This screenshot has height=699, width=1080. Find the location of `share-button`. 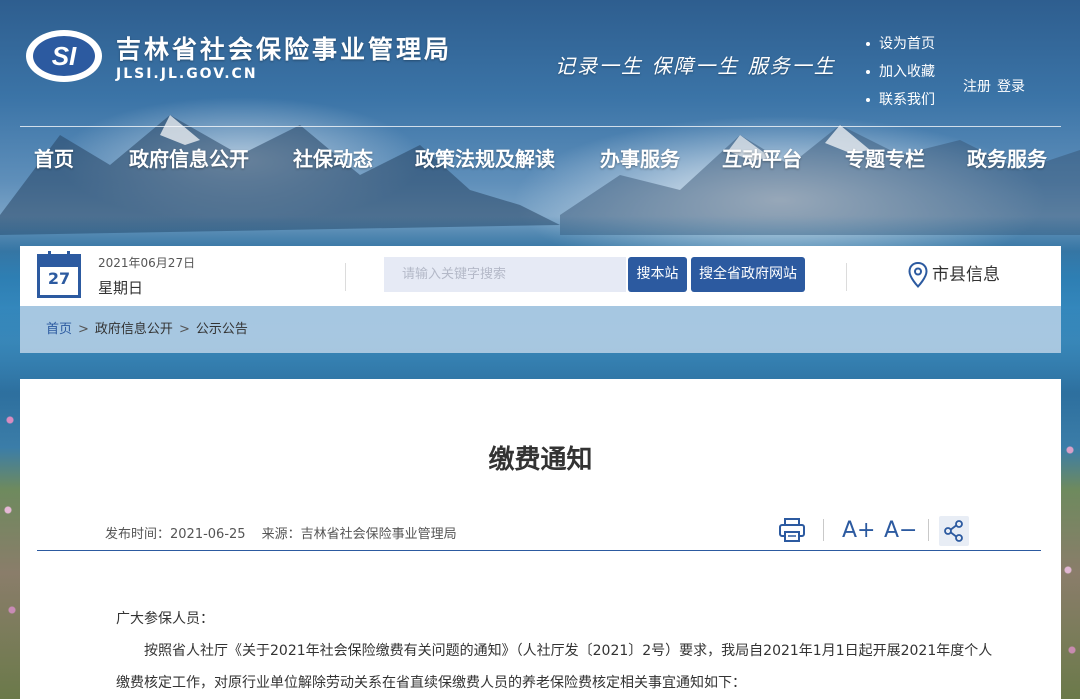

share-button is located at coordinates (954, 531).